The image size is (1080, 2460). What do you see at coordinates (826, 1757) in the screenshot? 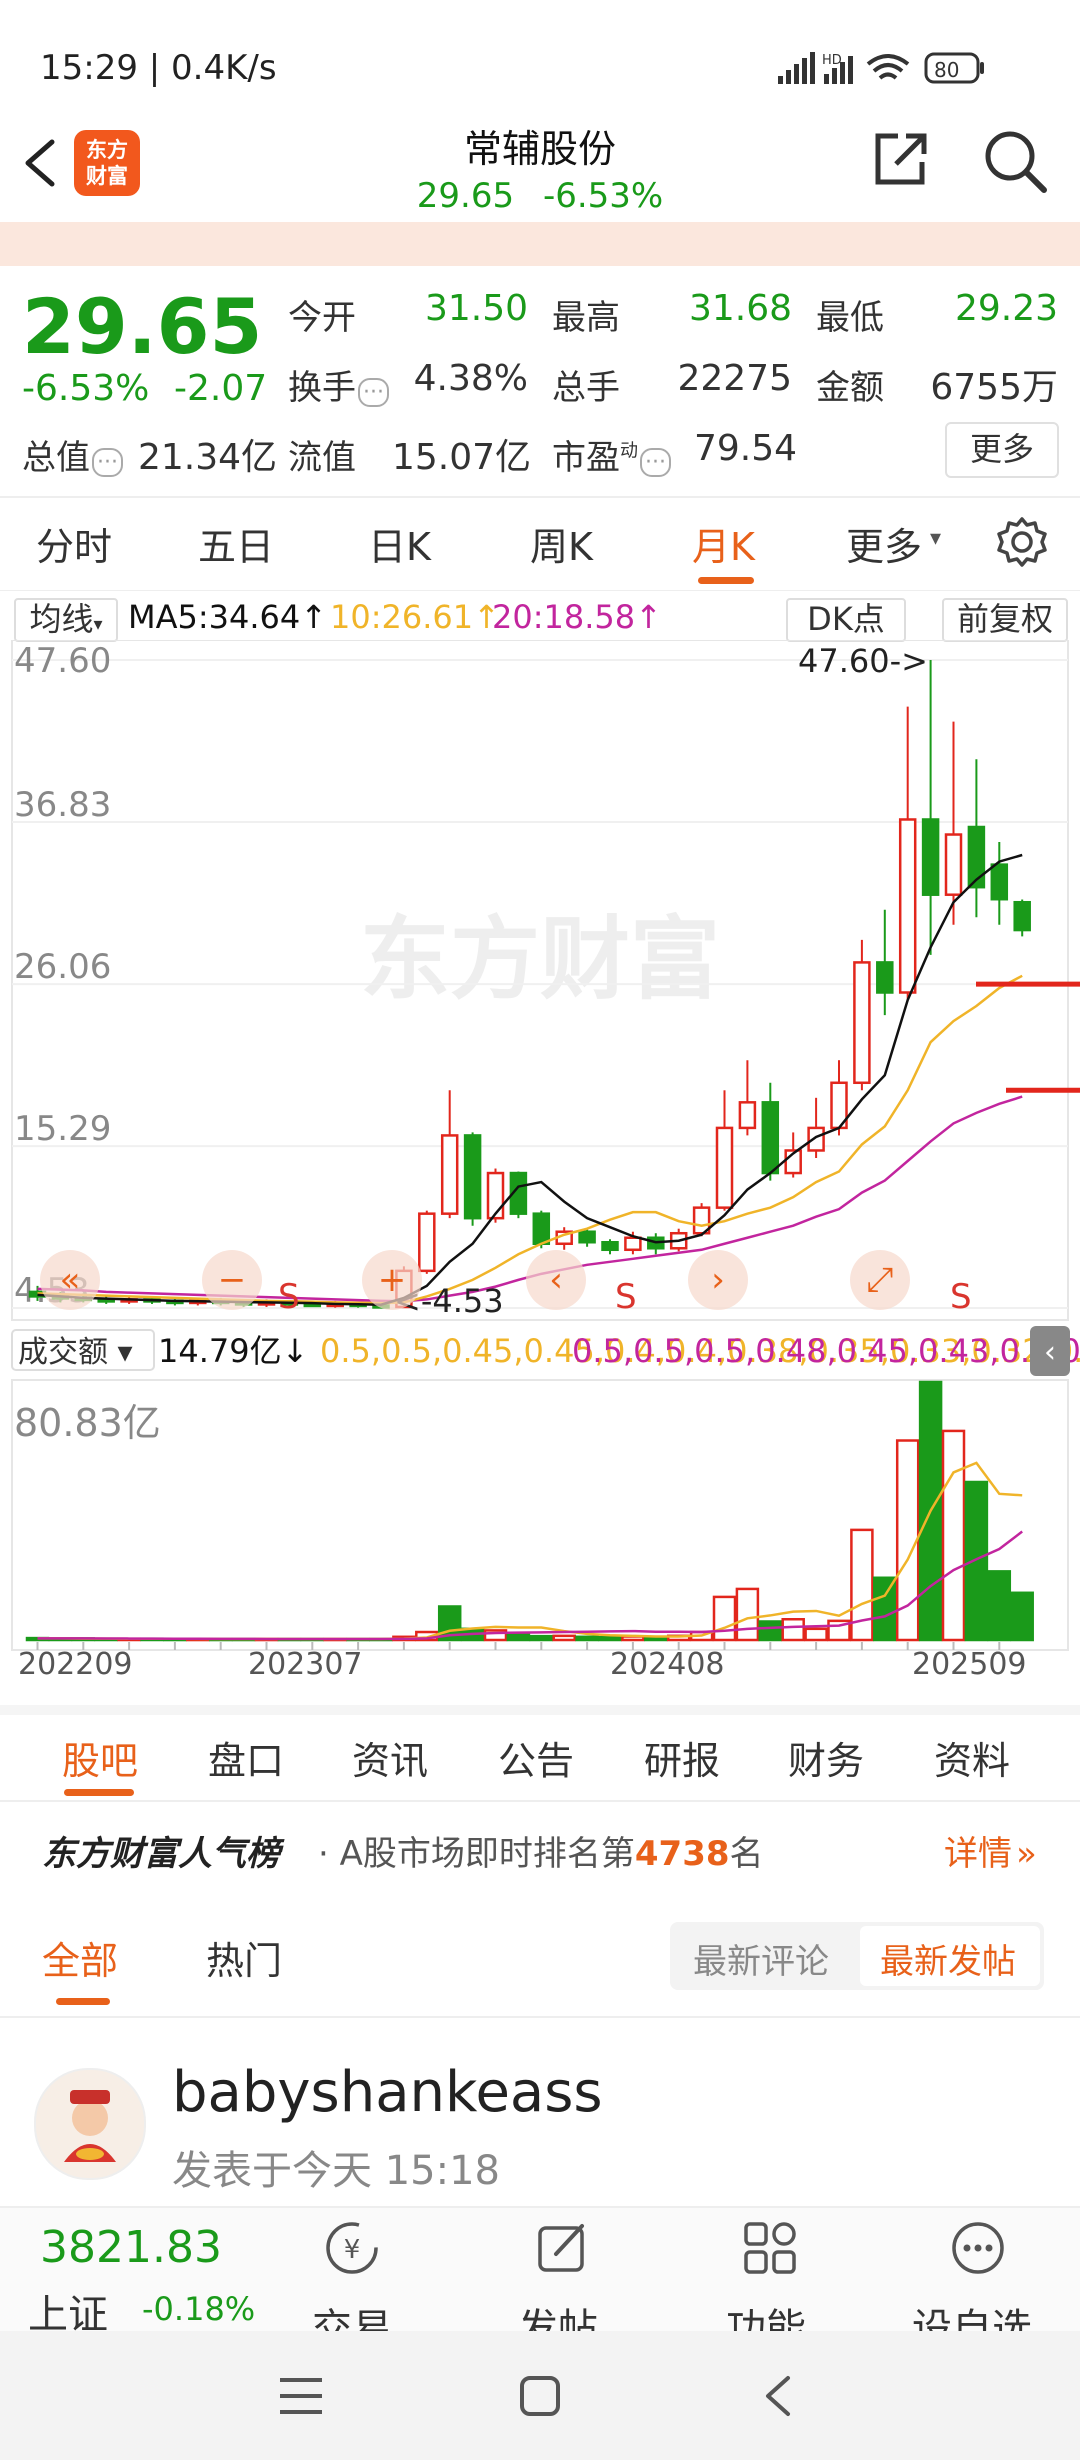
I see `section-tab-5: 财务` at bounding box center [826, 1757].